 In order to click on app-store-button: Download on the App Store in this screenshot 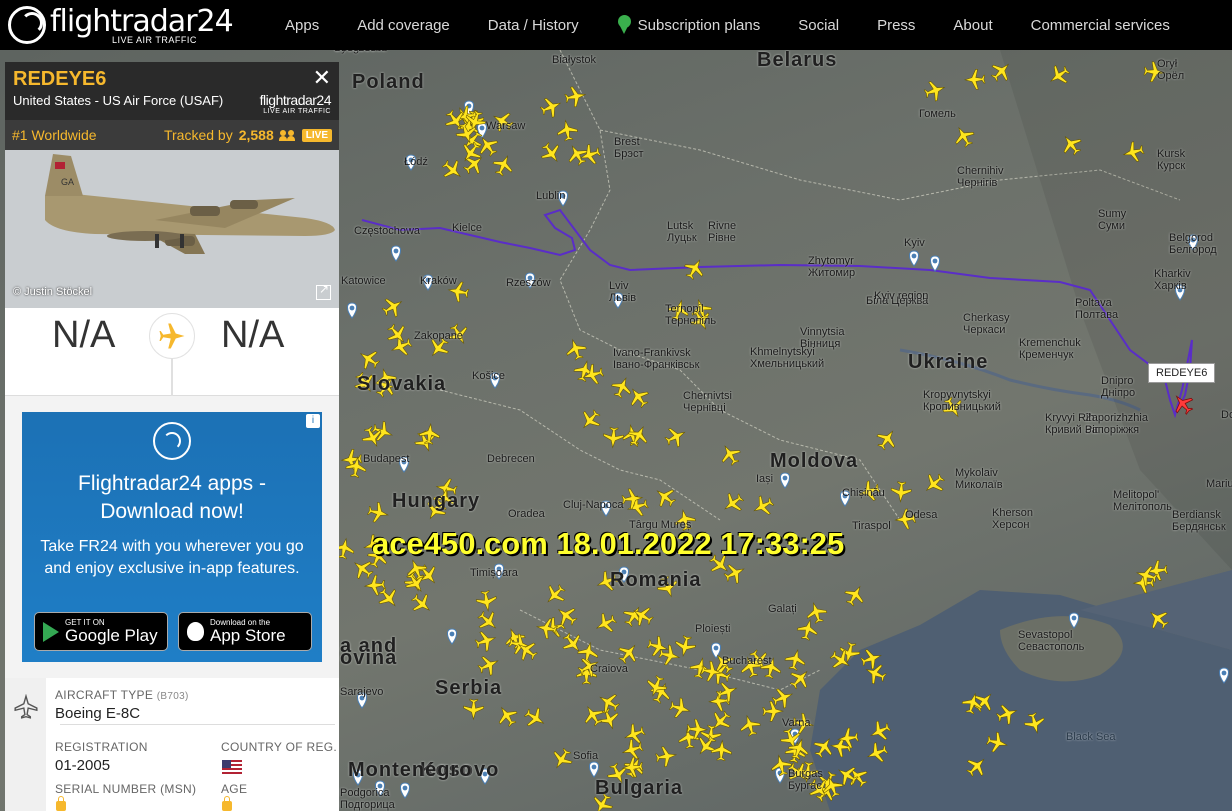, I will do `click(245, 631)`.